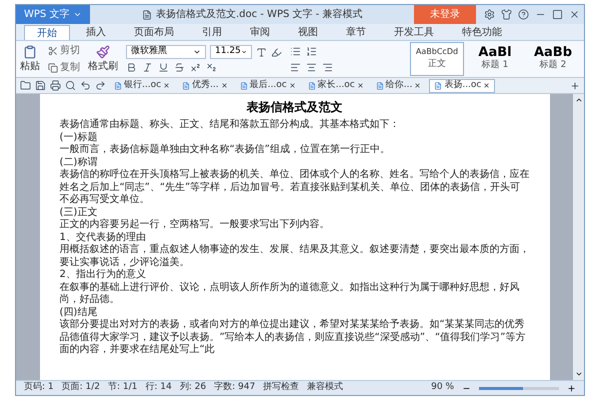 The height and width of the screenshot is (400, 600). Describe the element at coordinates (578, 374) in the screenshot. I see `scroll-down-icon` at that location.